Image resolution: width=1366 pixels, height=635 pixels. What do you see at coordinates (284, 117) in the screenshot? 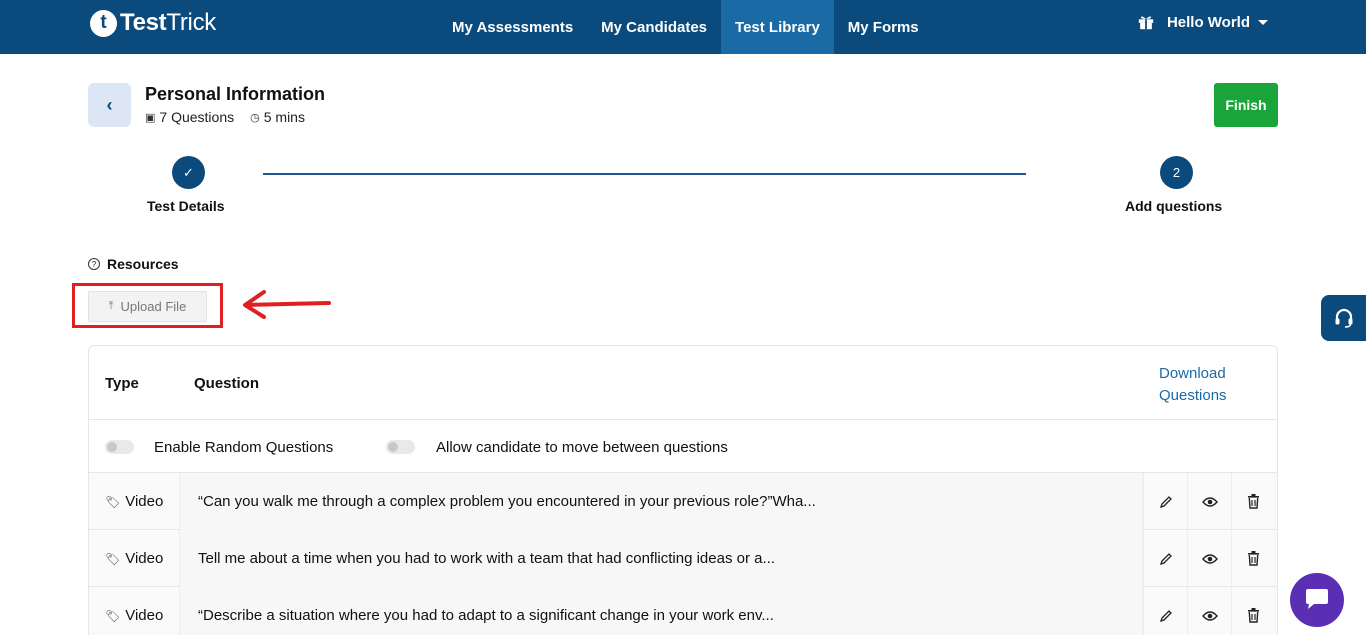
I see `duration-text: 5 mins` at bounding box center [284, 117].